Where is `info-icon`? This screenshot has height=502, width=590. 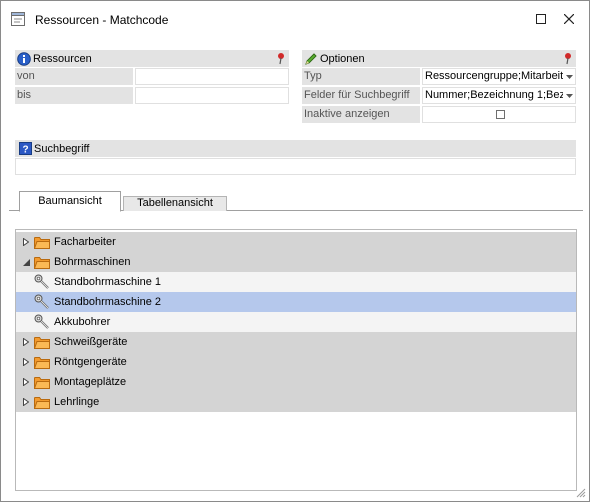 info-icon is located at coordinates (24, 58).